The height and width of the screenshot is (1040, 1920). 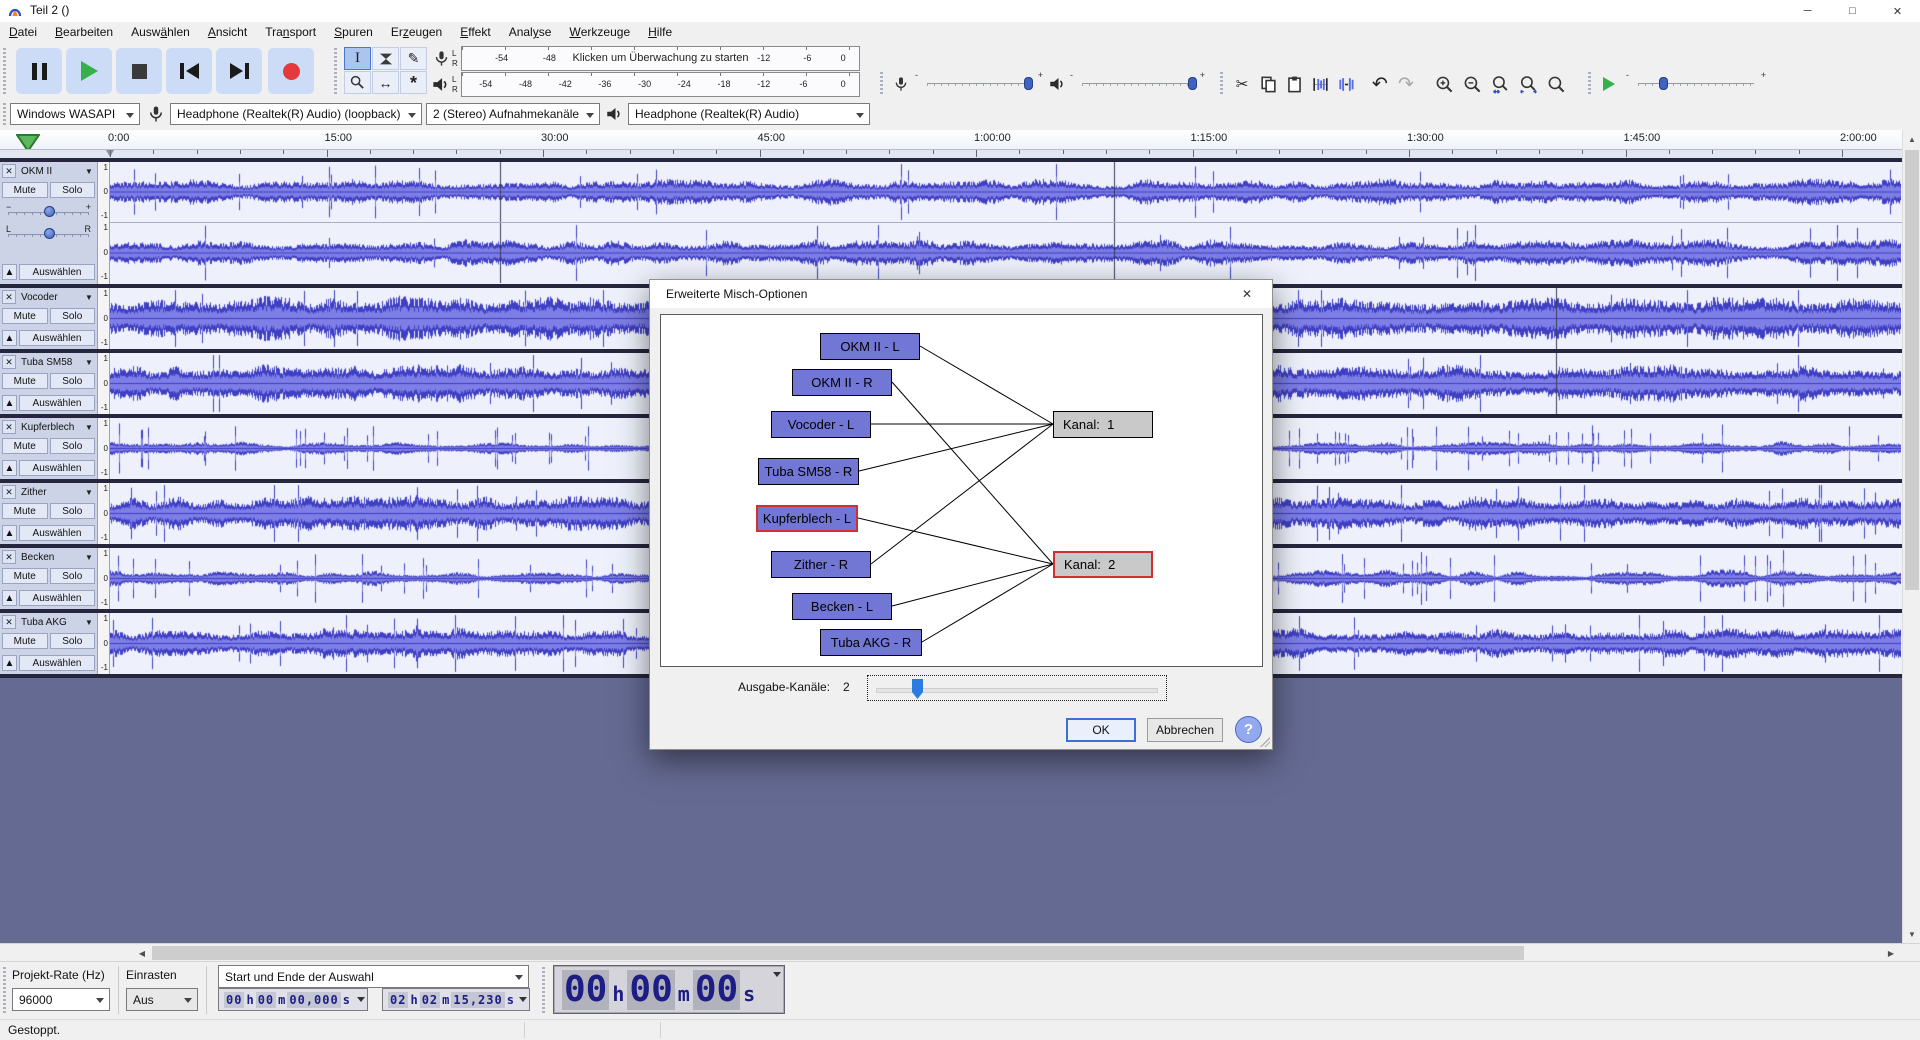 What do you see at coordinates (335, 71) in the screenshot?
I see `tools-grip` at bounding box center [335, 71].